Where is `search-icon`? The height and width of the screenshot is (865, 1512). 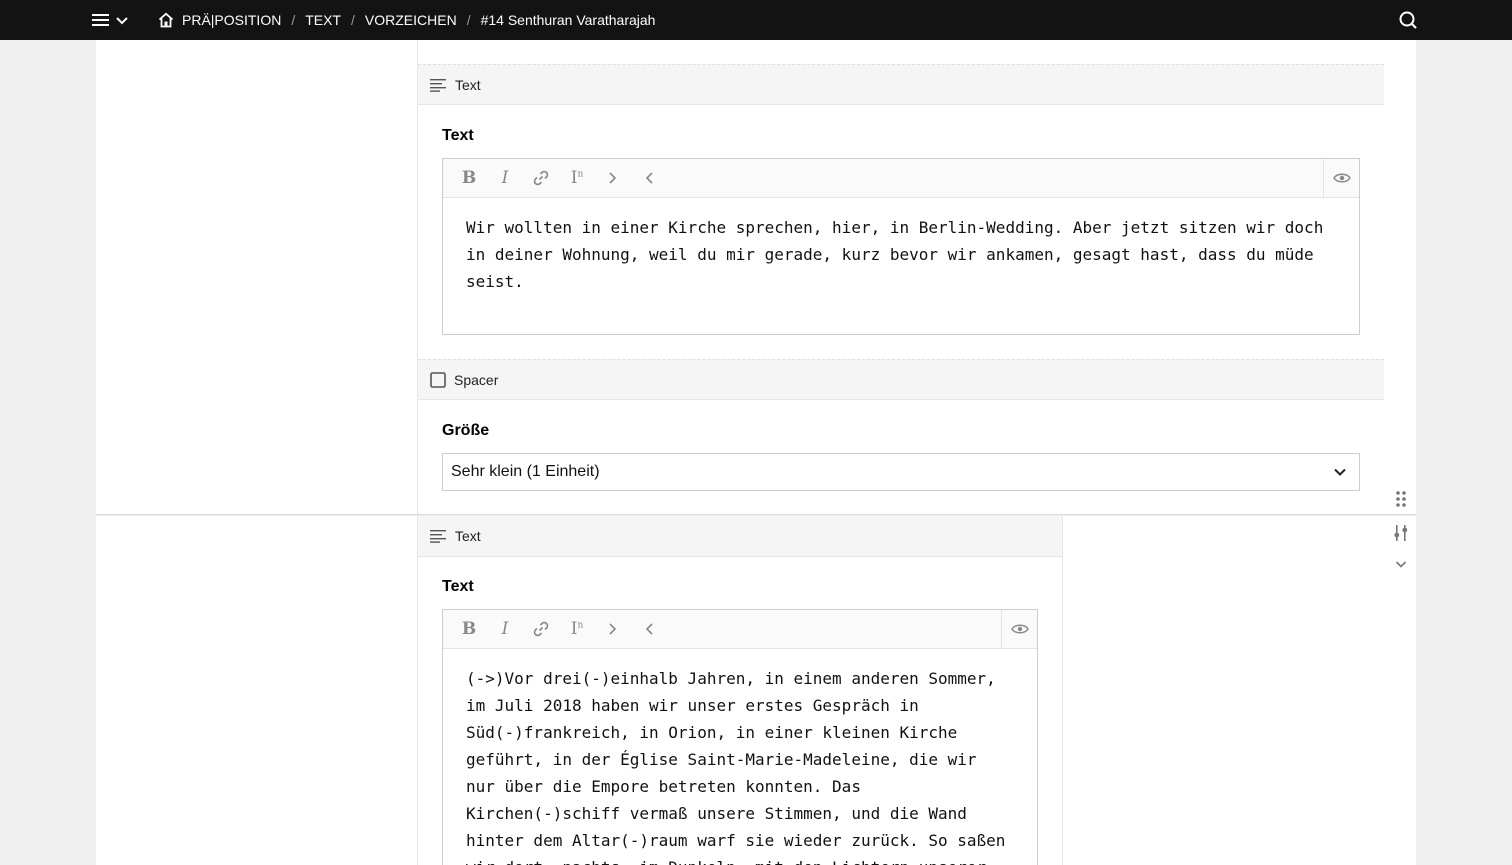 search-icon is located at coordinates (1408, 20).